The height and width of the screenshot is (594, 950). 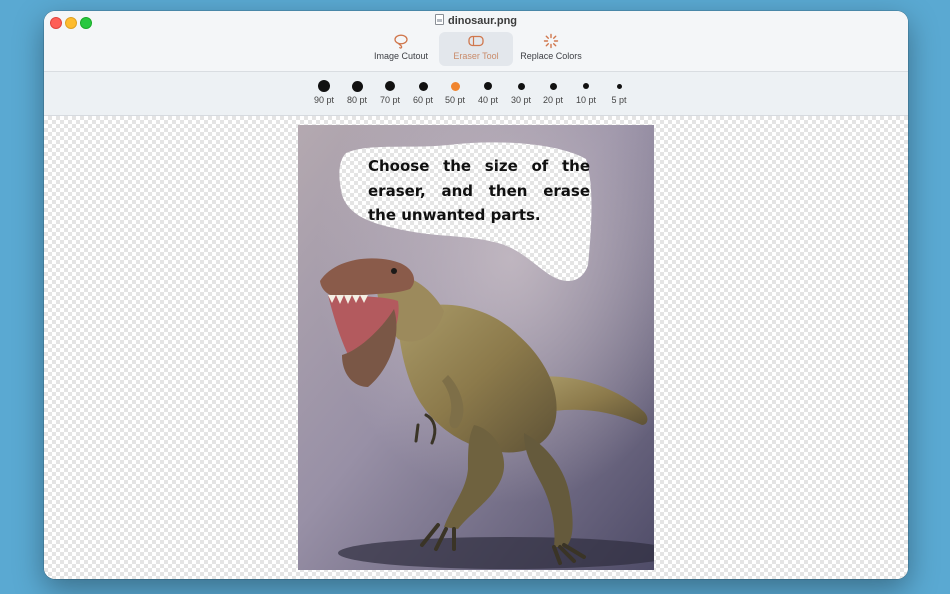 I want to click on document-icon, so click(x=439, y=19).